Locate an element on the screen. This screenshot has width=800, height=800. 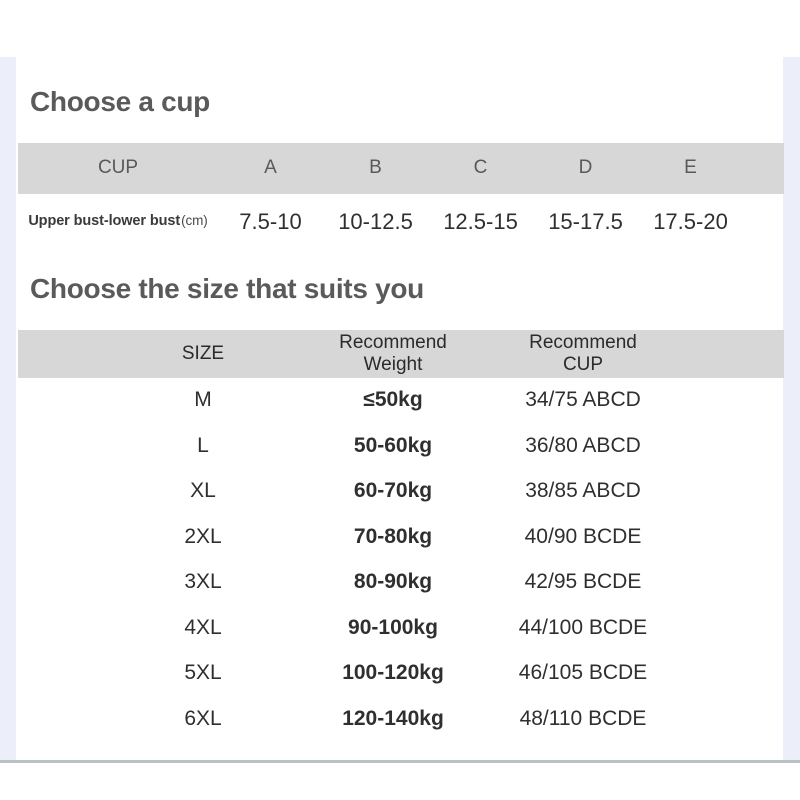
size-cell-cup: 48/110 BCDE is located at coordinates (583, 718).